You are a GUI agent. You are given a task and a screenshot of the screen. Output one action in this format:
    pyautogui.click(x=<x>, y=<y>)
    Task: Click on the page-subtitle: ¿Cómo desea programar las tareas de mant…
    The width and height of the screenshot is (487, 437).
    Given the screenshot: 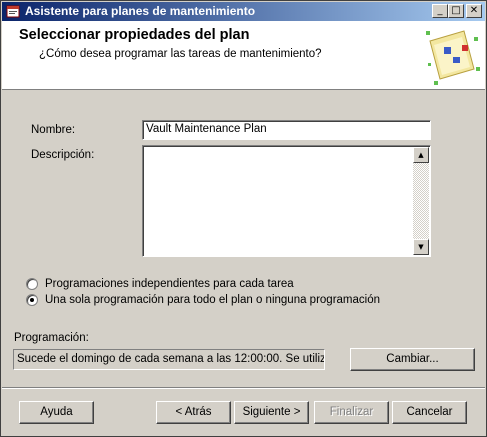 What is the action you would take?
    pyautogui.click(x=180, y=54)
    